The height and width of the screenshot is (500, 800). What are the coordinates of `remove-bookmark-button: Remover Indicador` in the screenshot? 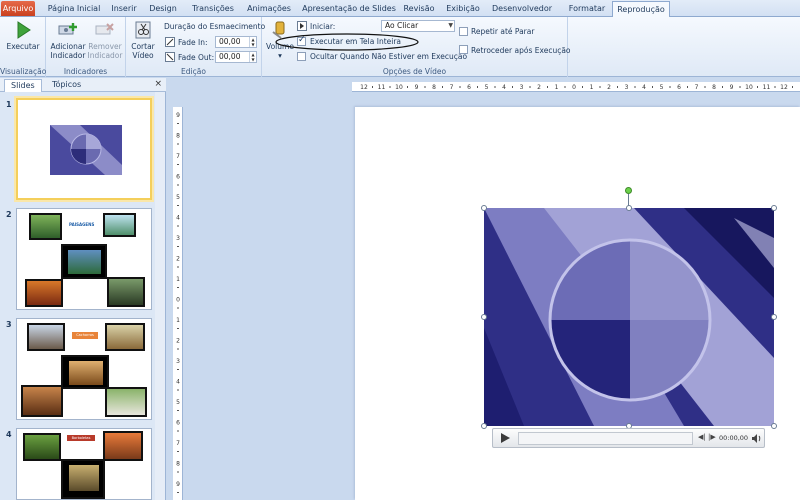 It's located at (105, 40).